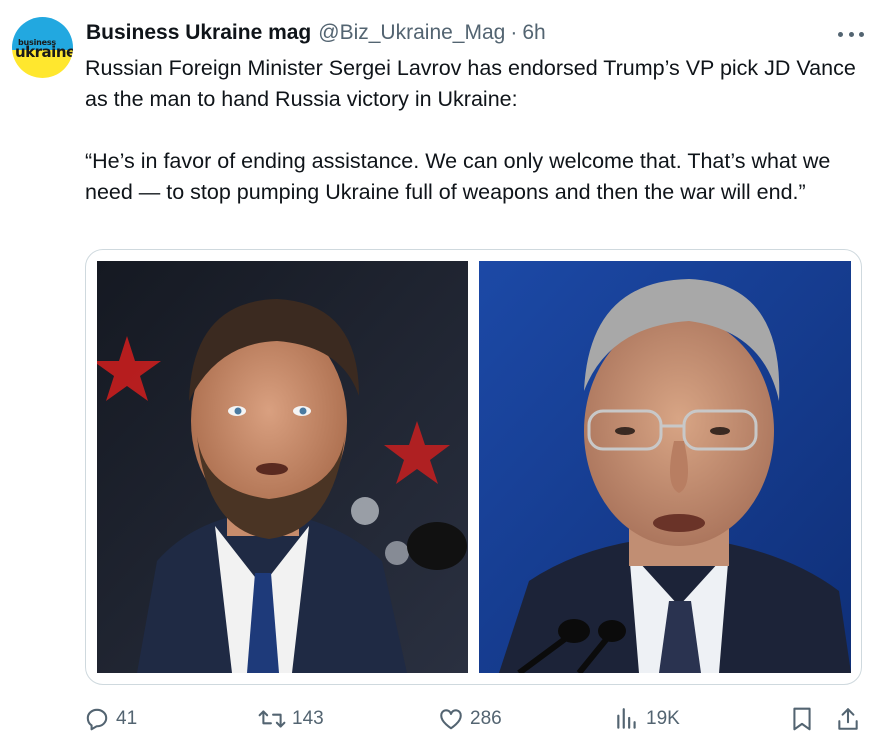 The image size is (886, 753). What do you see at coordinates (411, 33) in the screenshot?
I see `handle: @Biz_Ukraine_Mag` at bounding box center [411, 33].